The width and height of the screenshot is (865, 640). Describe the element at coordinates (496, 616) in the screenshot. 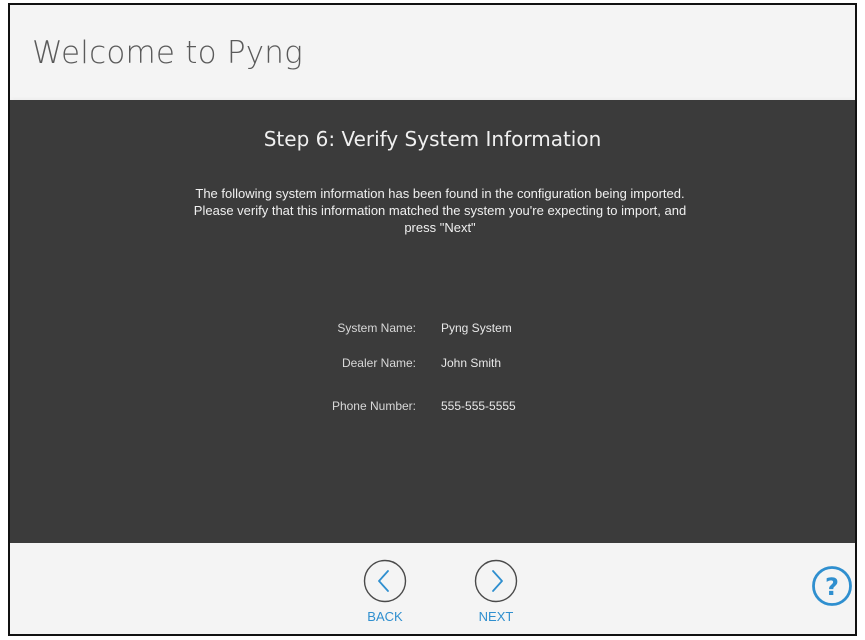

I see `next-label: NEXT` at that location.